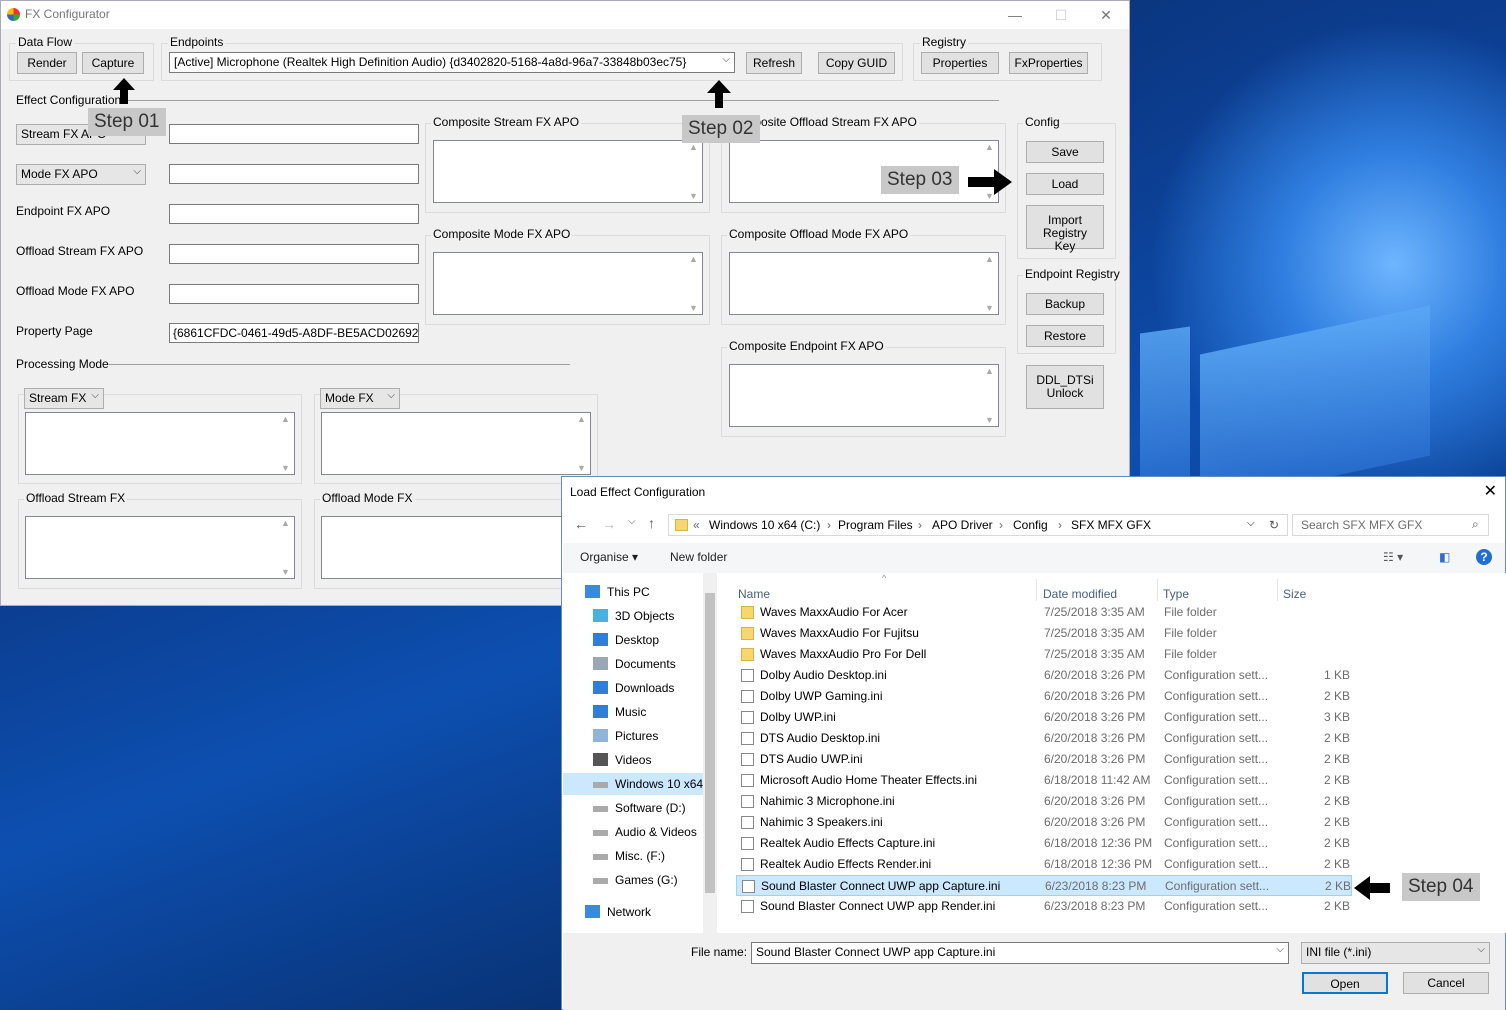 This screenshot has width=1506, height=1010. I want to click on offload-mode-fx-list, so click(456, 547).